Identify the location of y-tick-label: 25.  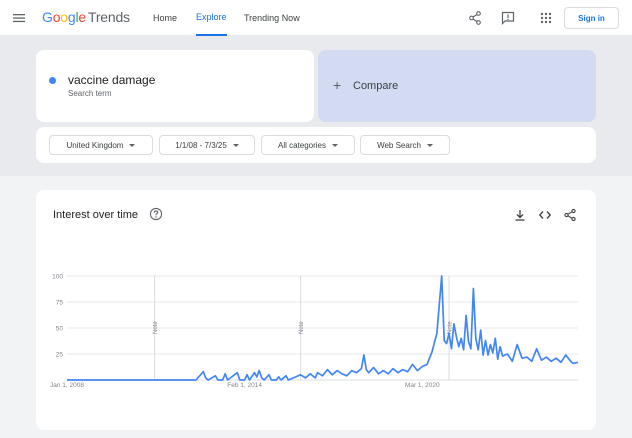
(60, 355).